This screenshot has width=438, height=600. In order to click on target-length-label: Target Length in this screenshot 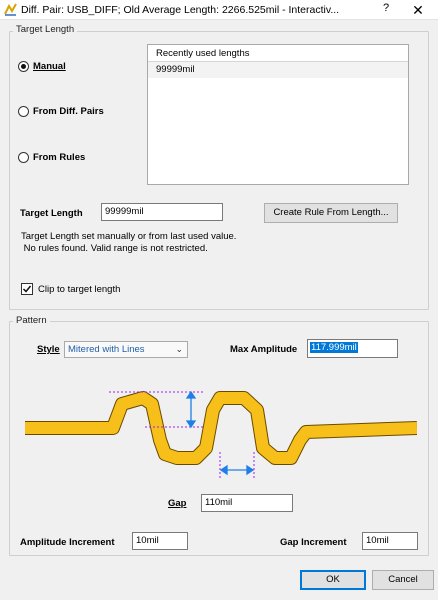, I will do `click(51, 213)`.